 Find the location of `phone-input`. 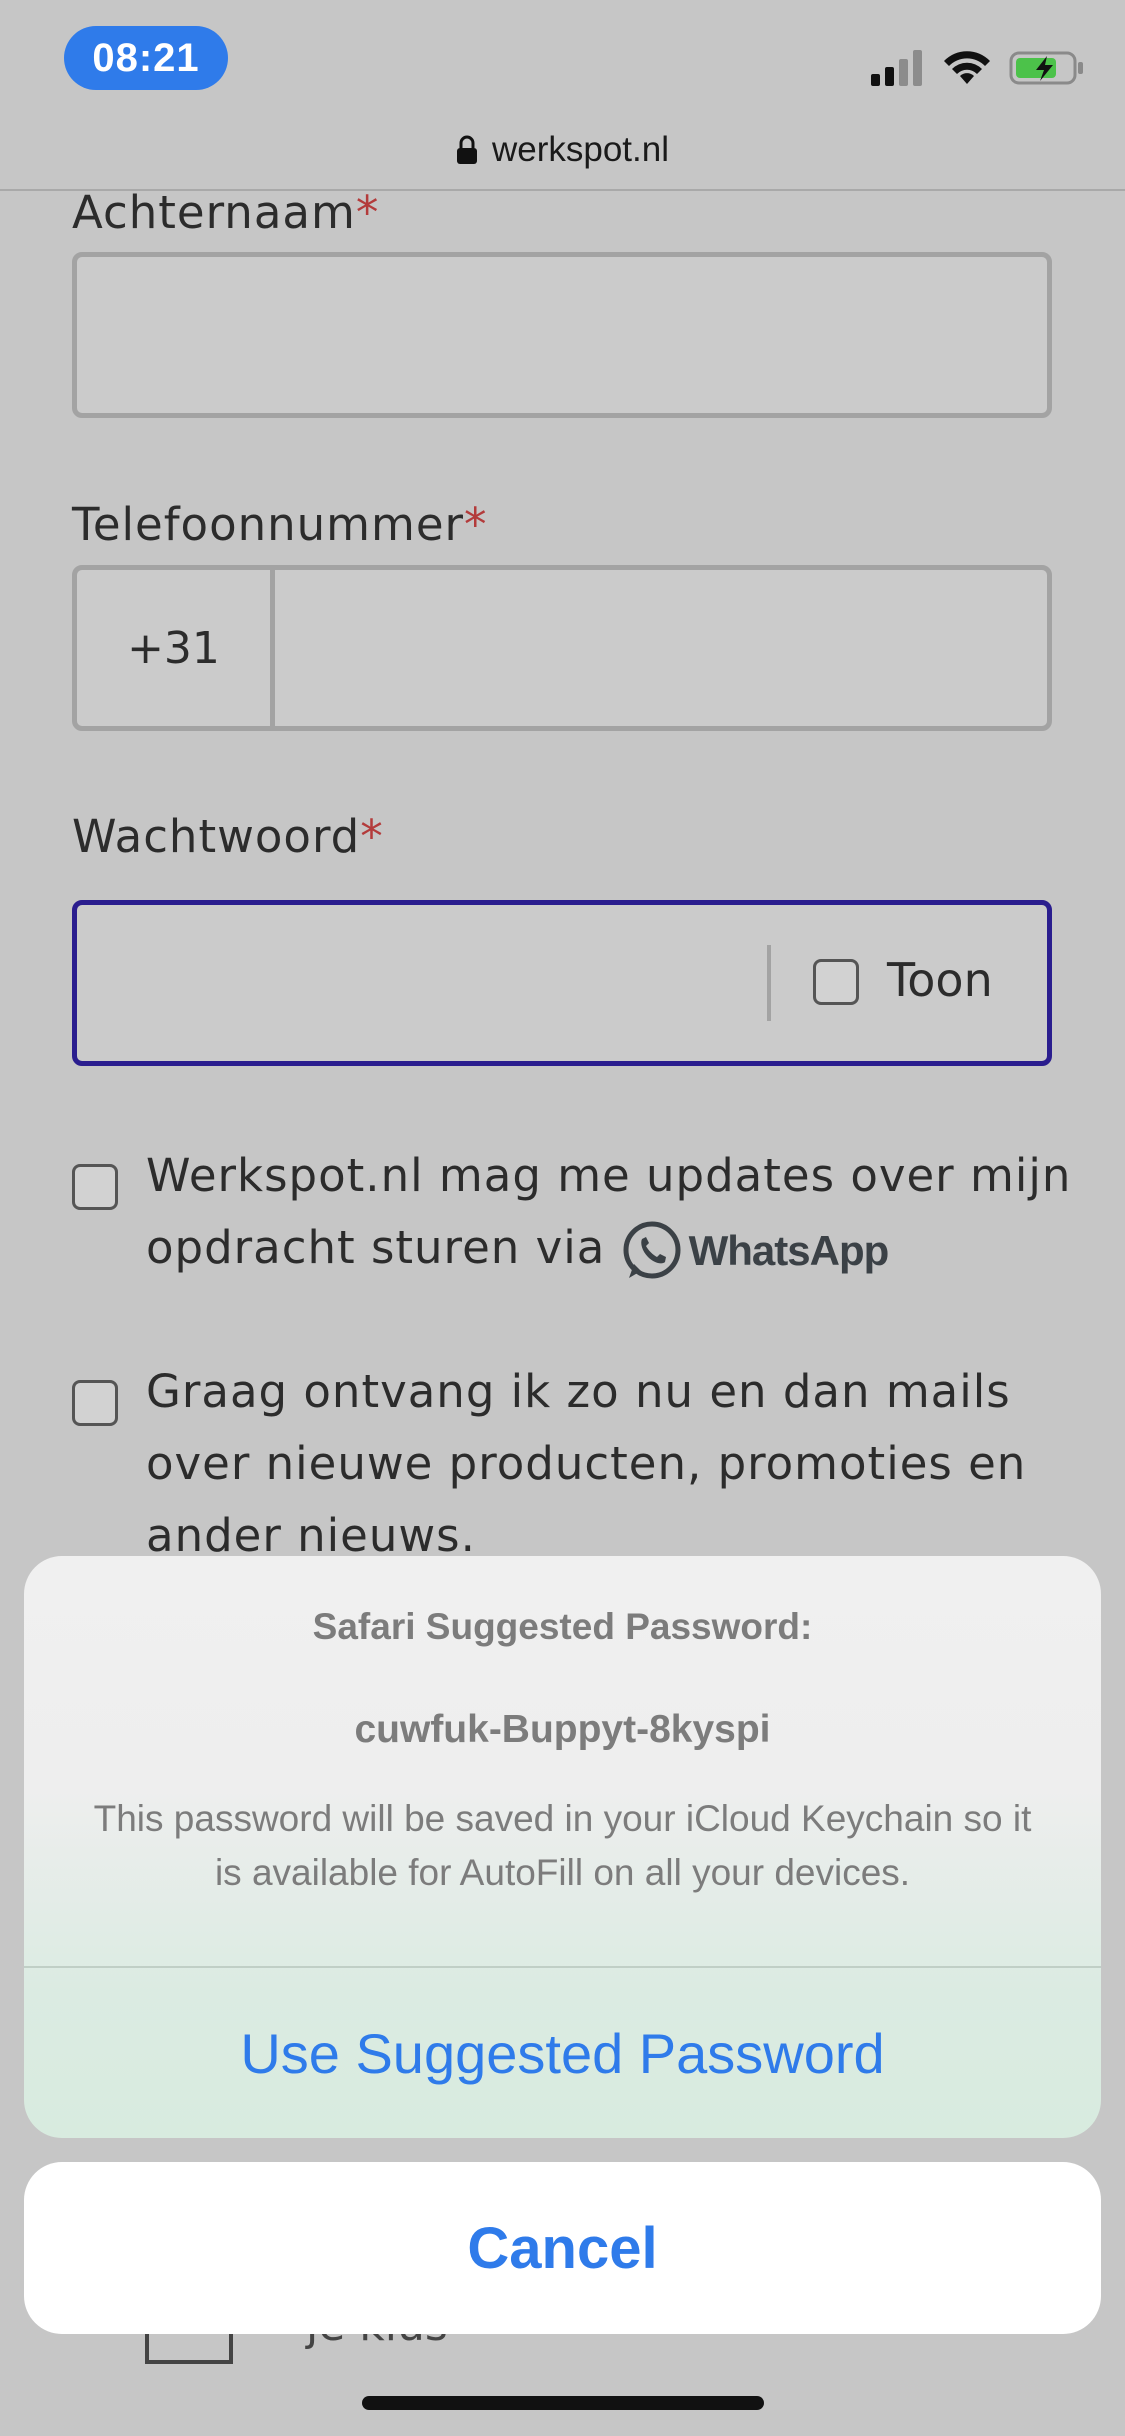

phone-input is located at coordinates (661, 648).